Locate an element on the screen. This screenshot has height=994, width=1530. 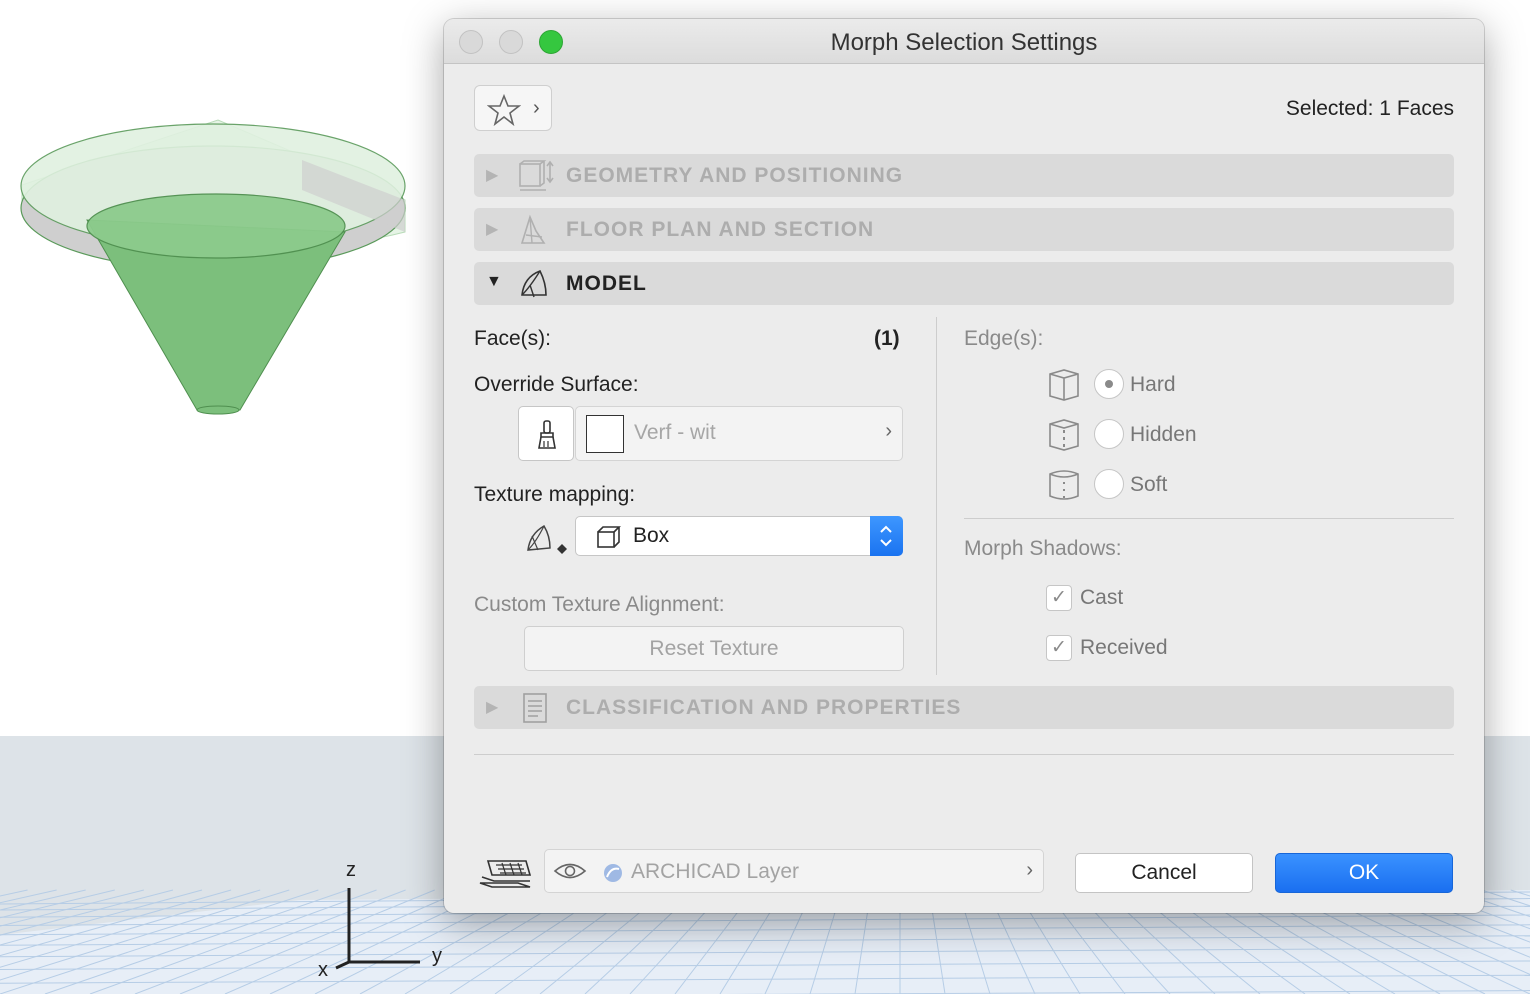
section-title: MODEL is located at coordinates (606, 283).